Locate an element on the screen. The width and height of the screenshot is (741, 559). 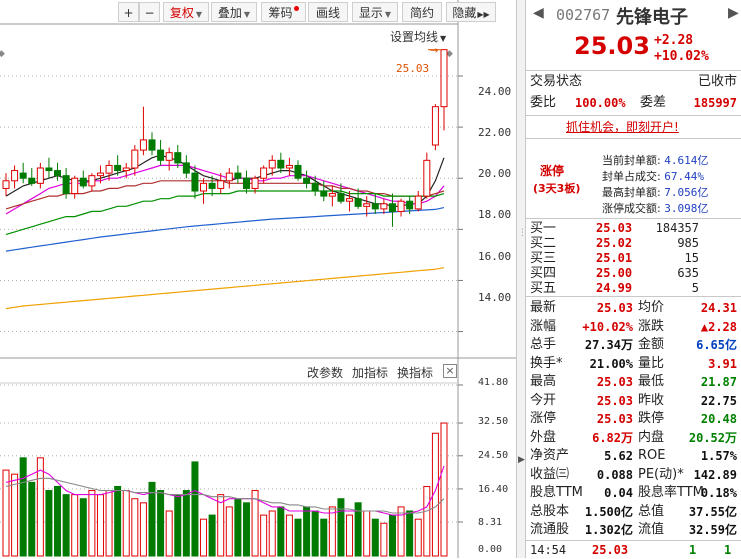
panel-splitter: ⋮ ▶ is located at coordinates (521, 279).